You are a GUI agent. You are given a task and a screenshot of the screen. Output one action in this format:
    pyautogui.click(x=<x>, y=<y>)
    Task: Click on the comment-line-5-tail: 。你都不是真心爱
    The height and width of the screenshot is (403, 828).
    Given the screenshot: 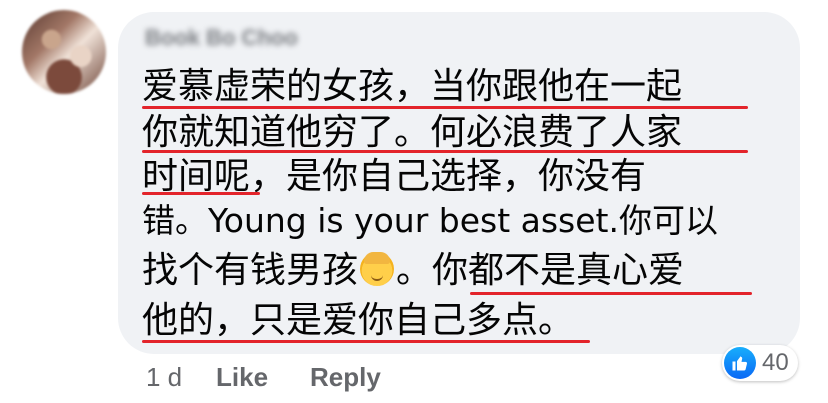 What is the action you would take?
    pyautogui.click(x=540, y=270)
    